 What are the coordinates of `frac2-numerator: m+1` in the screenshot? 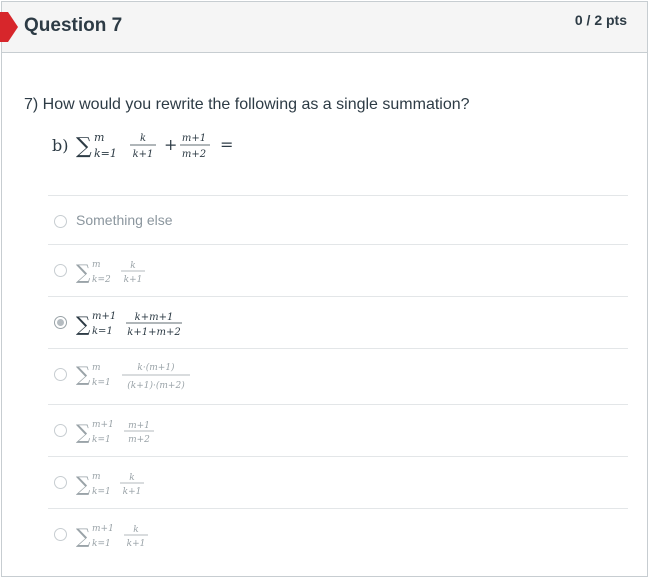 It's located at (194, 138).